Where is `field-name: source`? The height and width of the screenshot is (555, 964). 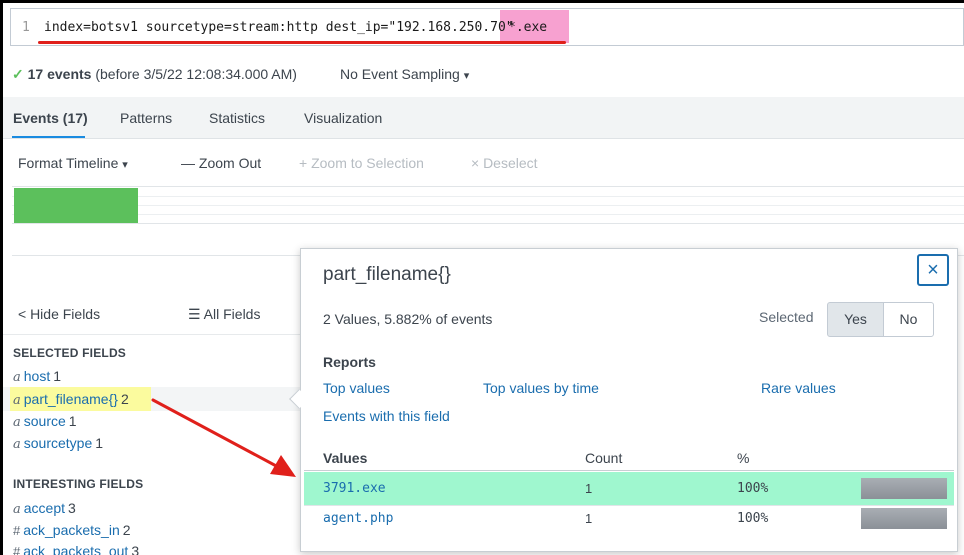 field-name: source is located at coordinates (44, 421).